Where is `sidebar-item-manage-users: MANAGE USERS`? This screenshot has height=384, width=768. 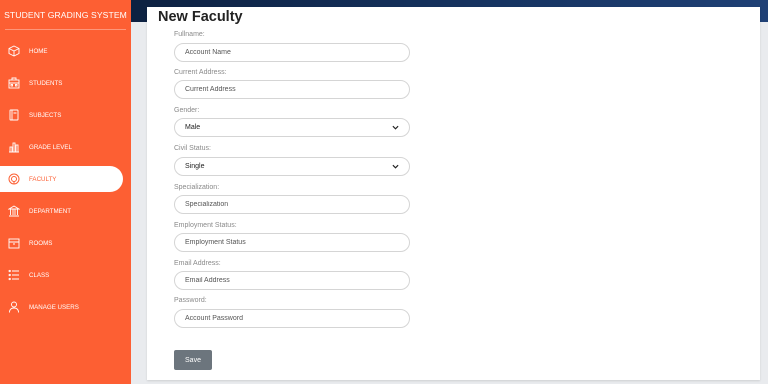
sidebar-item-manage-users: MANAGE USERS is located at coordinates (65, 307).